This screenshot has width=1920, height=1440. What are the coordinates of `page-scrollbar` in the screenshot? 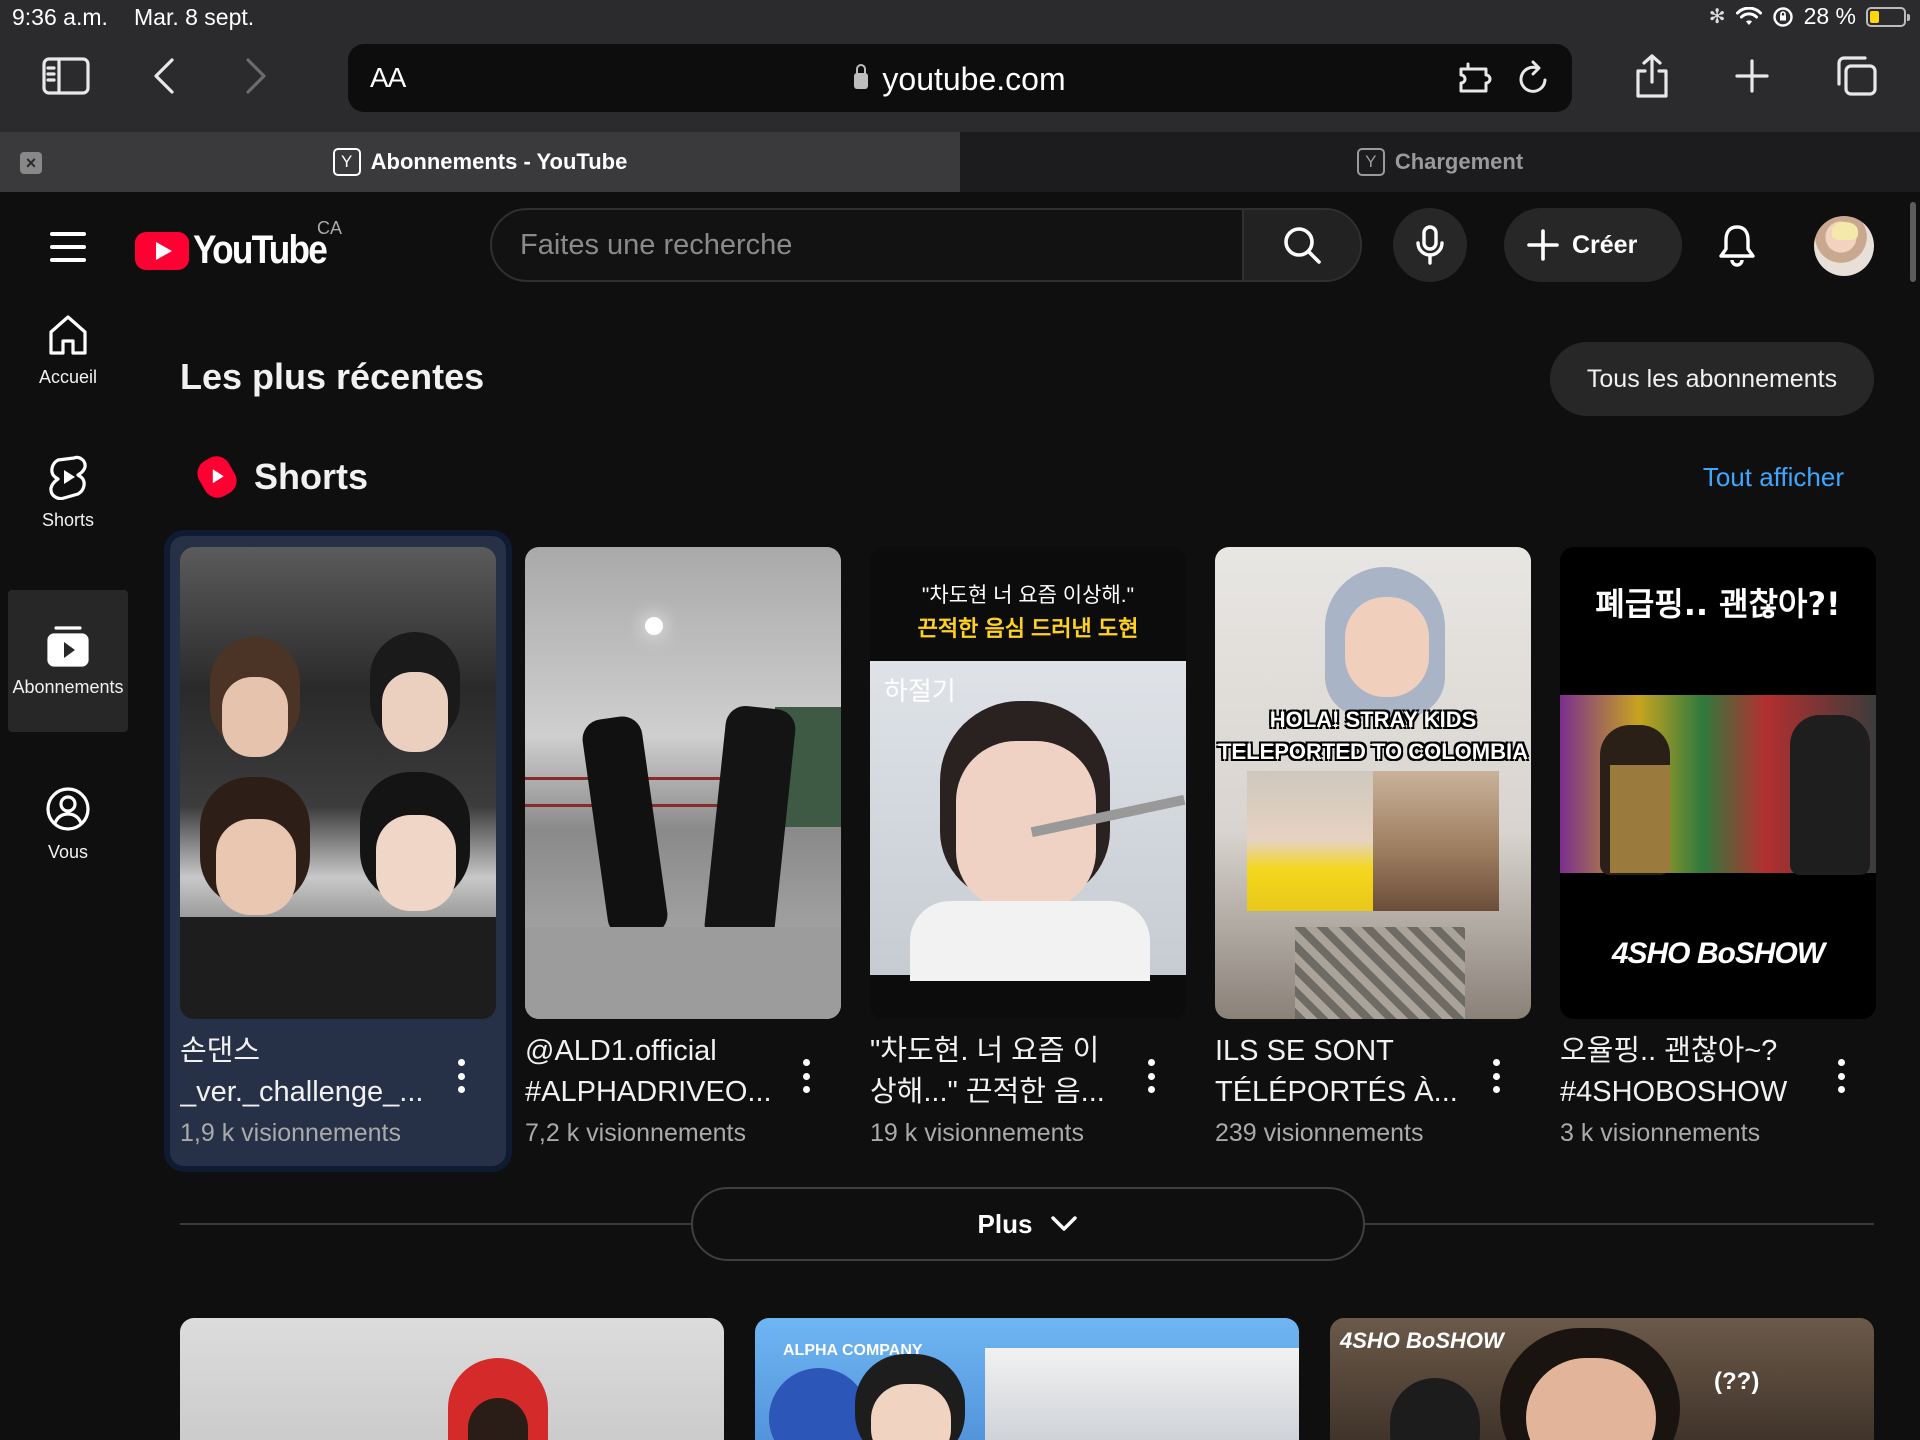 It's located at (1913, 242).